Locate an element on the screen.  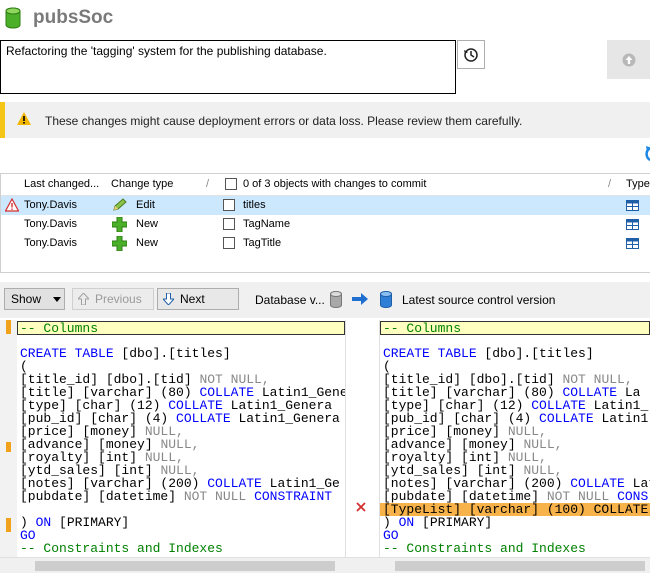
show-dropdown: Show is located at coordinates (34, 299).